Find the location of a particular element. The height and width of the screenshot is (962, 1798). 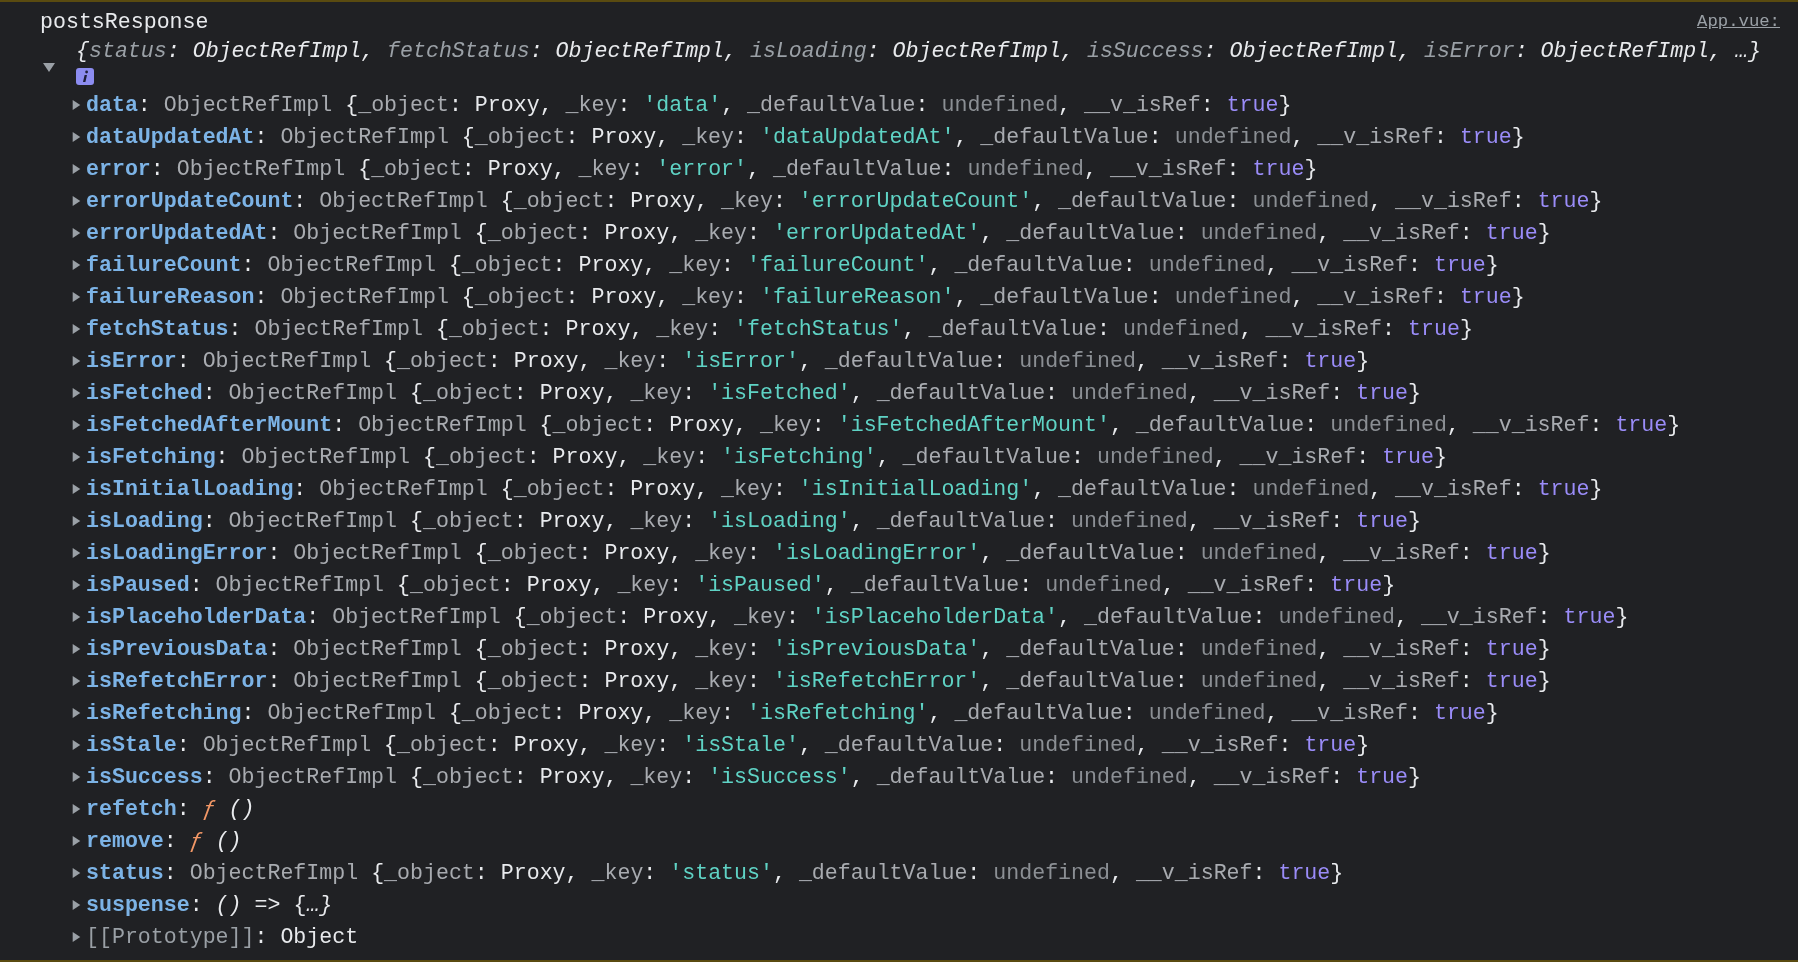

log-label: postsResponse is located at coordinates (124, 22).